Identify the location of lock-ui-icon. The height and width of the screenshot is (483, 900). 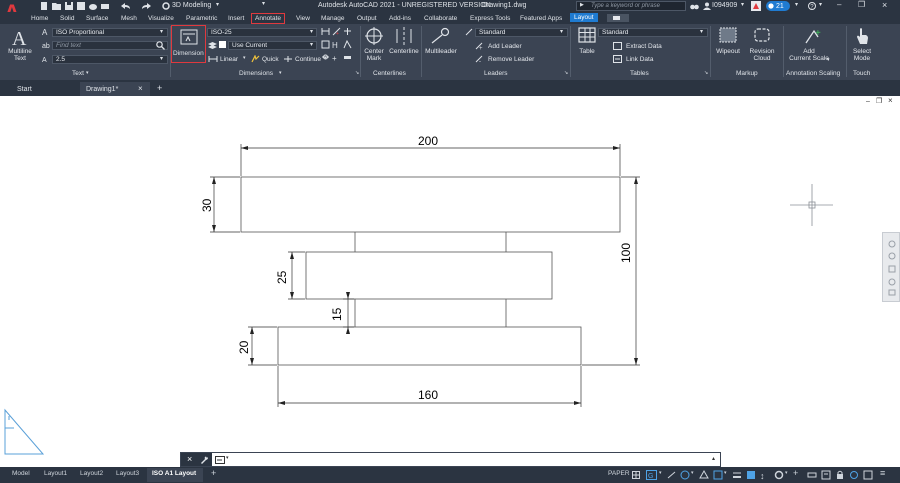
(840, 475).